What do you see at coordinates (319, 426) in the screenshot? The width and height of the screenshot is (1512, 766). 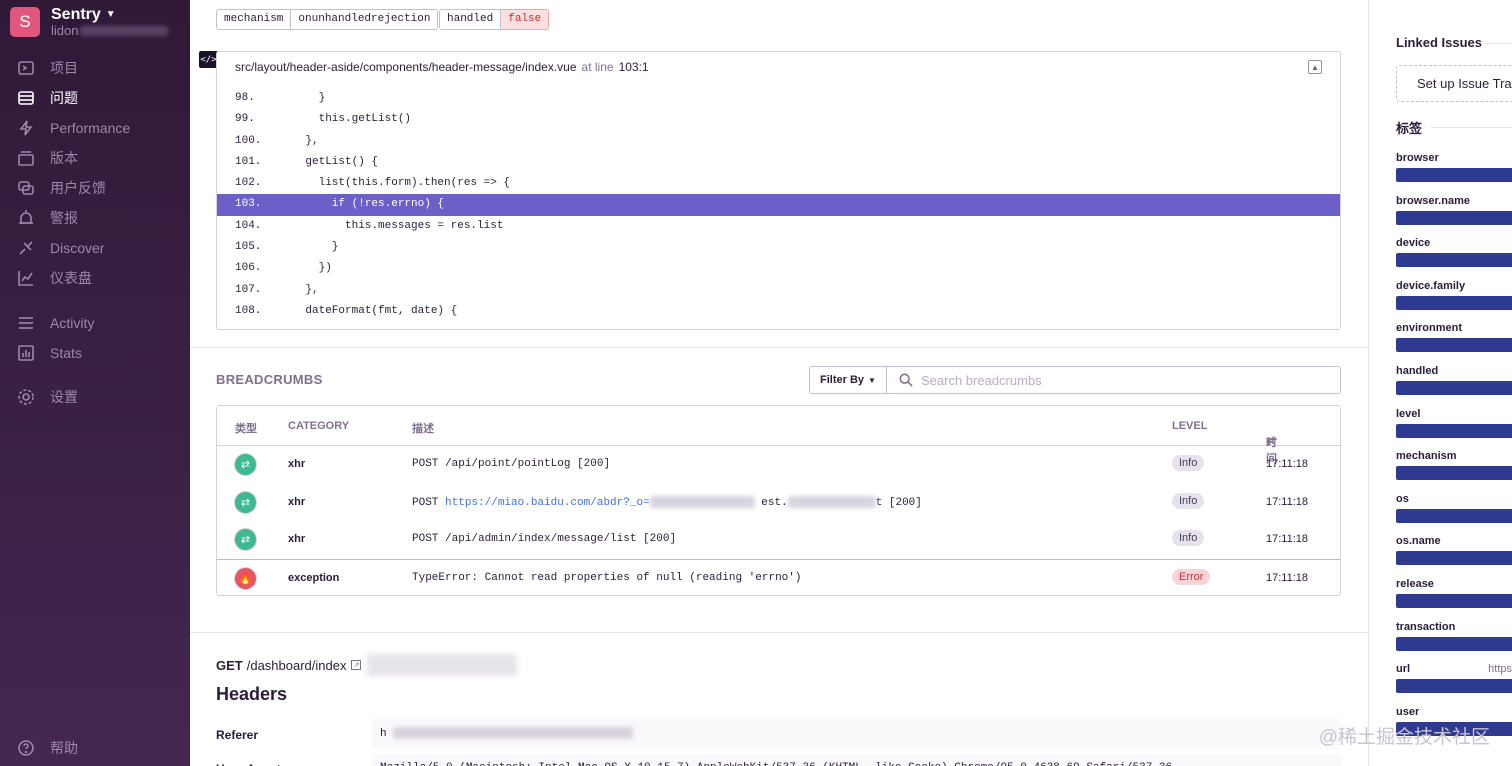 I see `col-category: CATEGORY` at bounding box center [319, 426].